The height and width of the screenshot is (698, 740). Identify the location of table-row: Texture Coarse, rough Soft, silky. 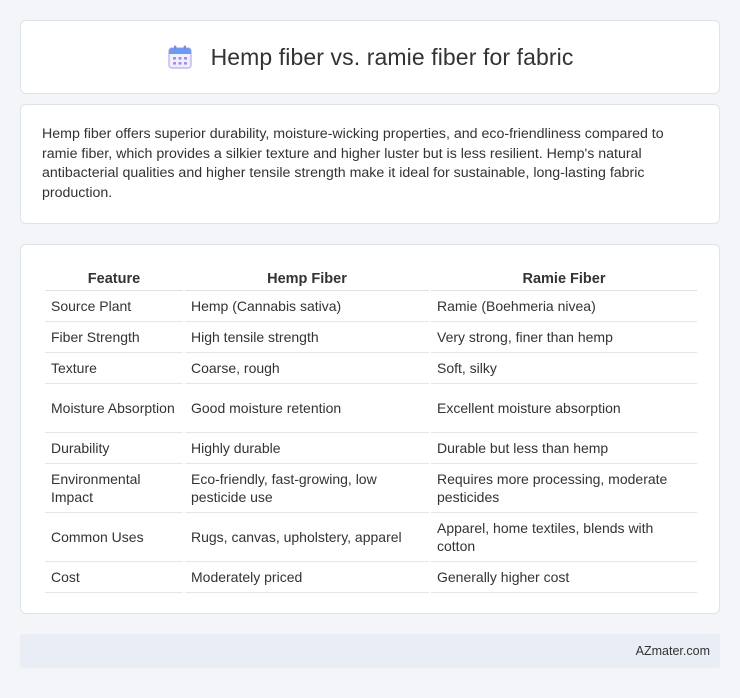
(371, 368).